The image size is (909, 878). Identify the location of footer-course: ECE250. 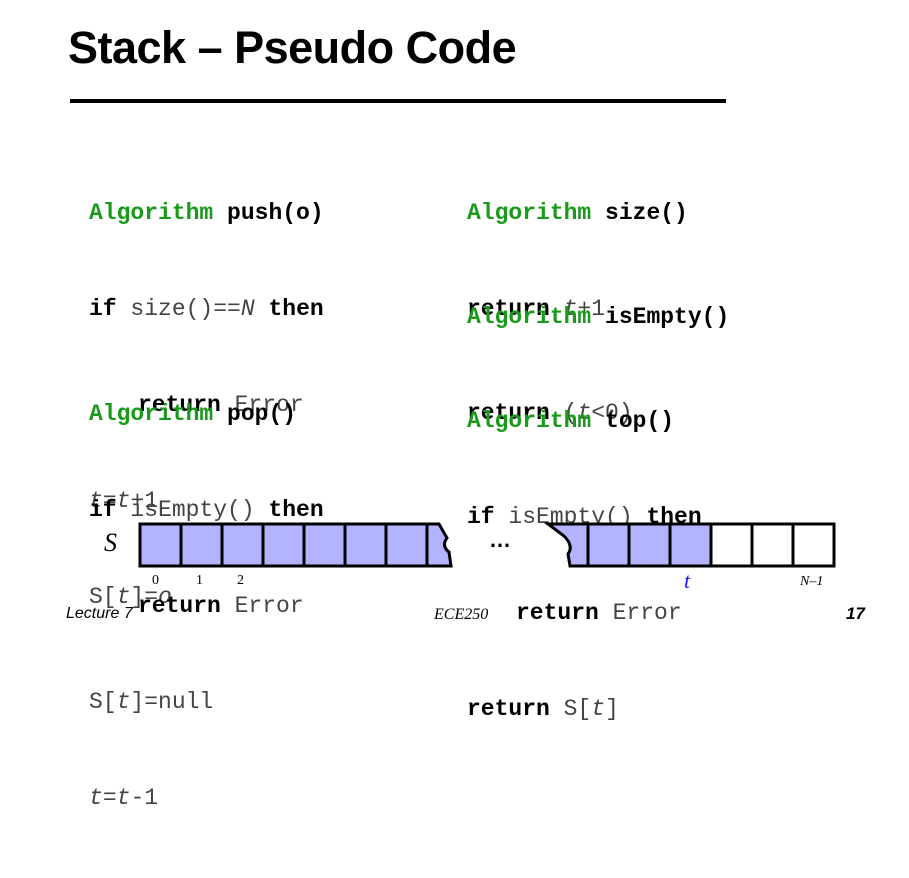
(461, 614).